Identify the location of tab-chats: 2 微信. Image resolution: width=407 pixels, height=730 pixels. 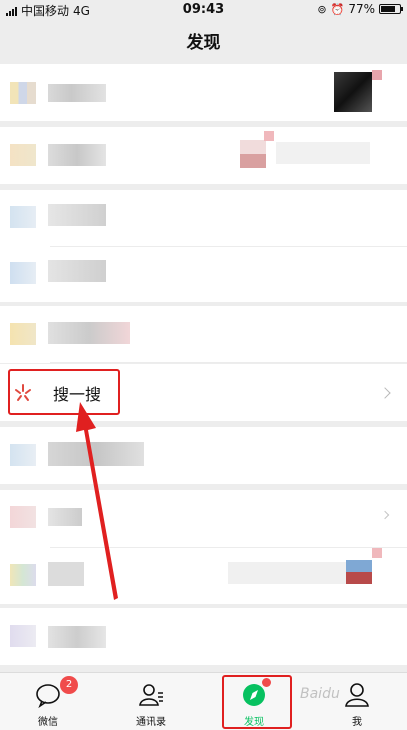
(48, 701).